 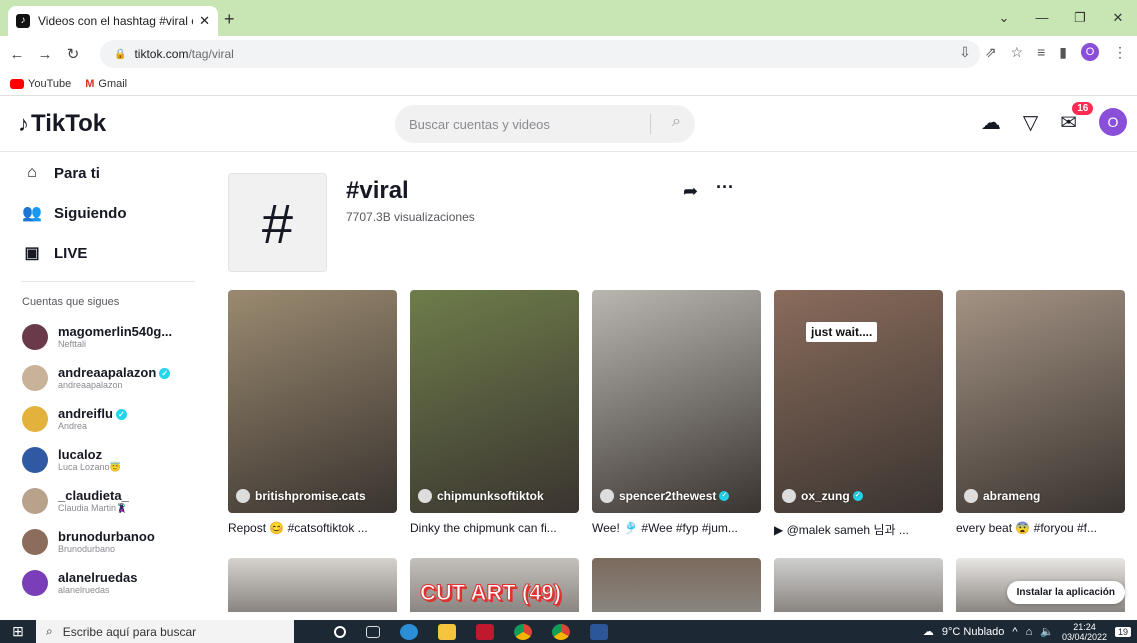 I want to click on nav-following: 👥 Siguiendo, so click(x=116, y=213).